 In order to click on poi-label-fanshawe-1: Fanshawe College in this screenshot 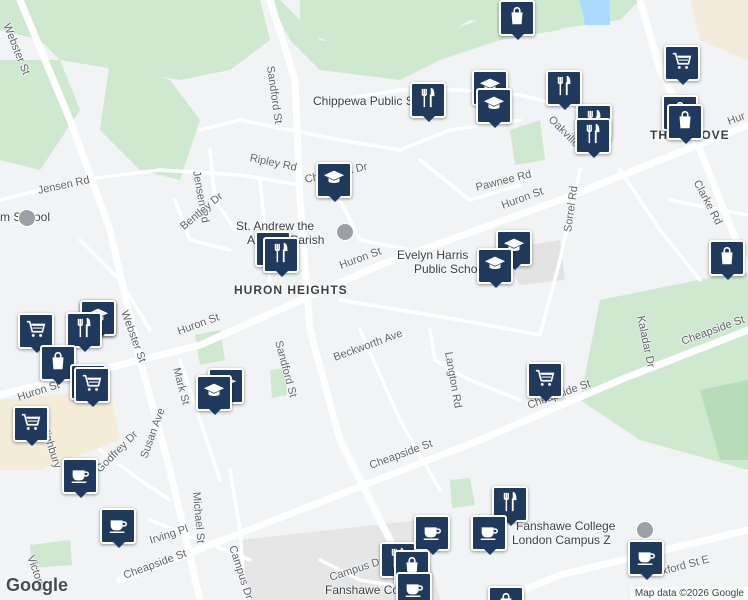, I will do `click(566, 526)`.